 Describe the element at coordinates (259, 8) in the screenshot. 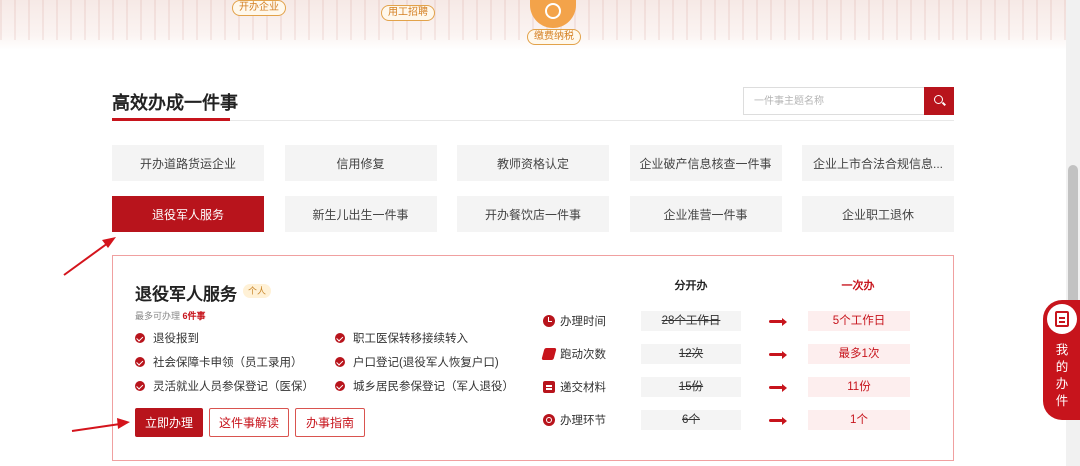

I see `banner-link-start-business: 开办企业` at that location.